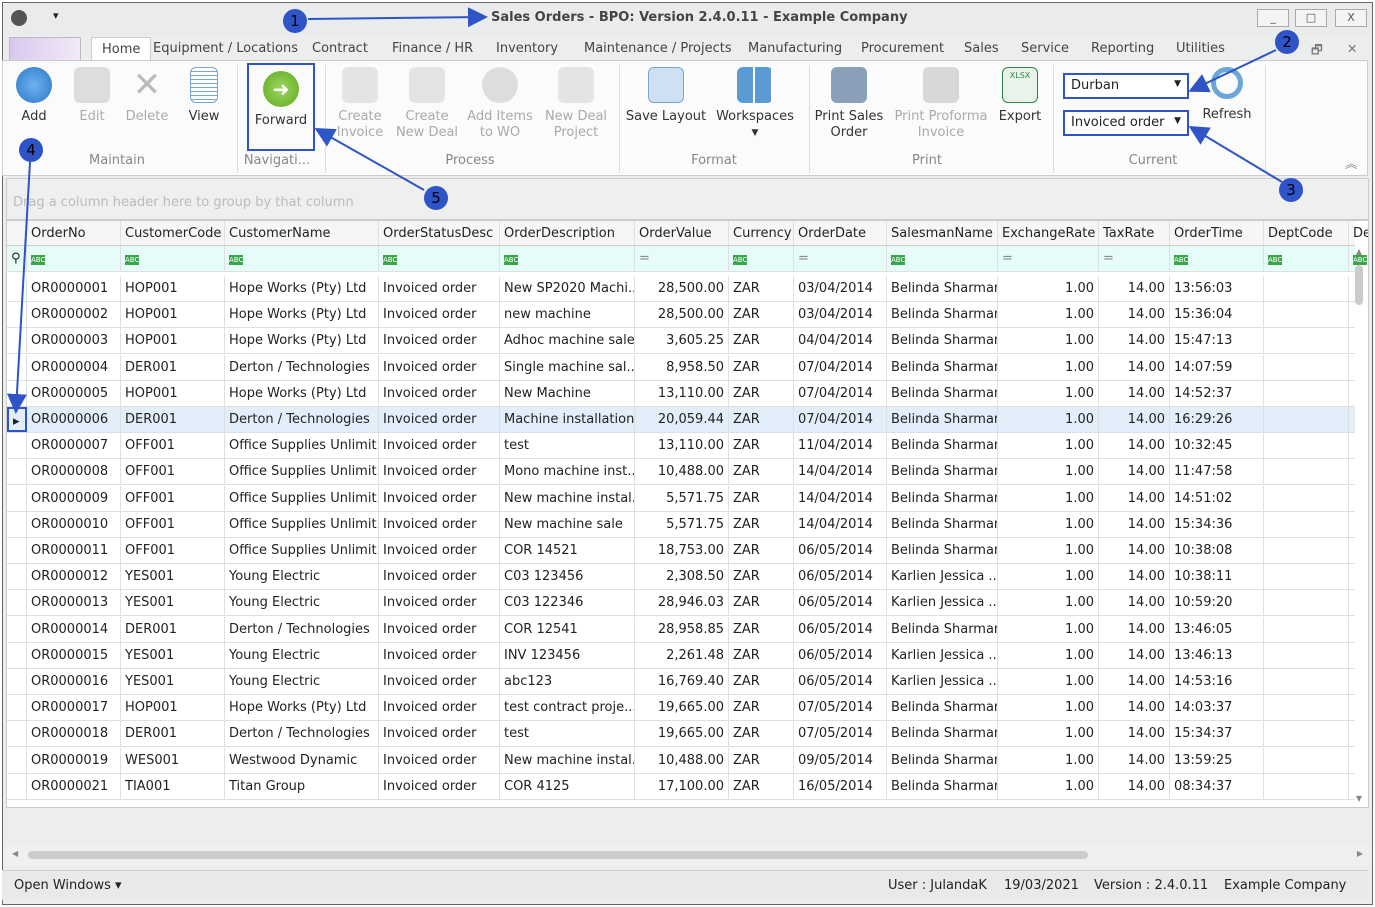 The width and height of the screenshot is (1375, 907). What do you see at coordinates (302, 629) in the screenshot?
I see `cell-customername: Derton / Technologies` at bounding box center [302, 629].